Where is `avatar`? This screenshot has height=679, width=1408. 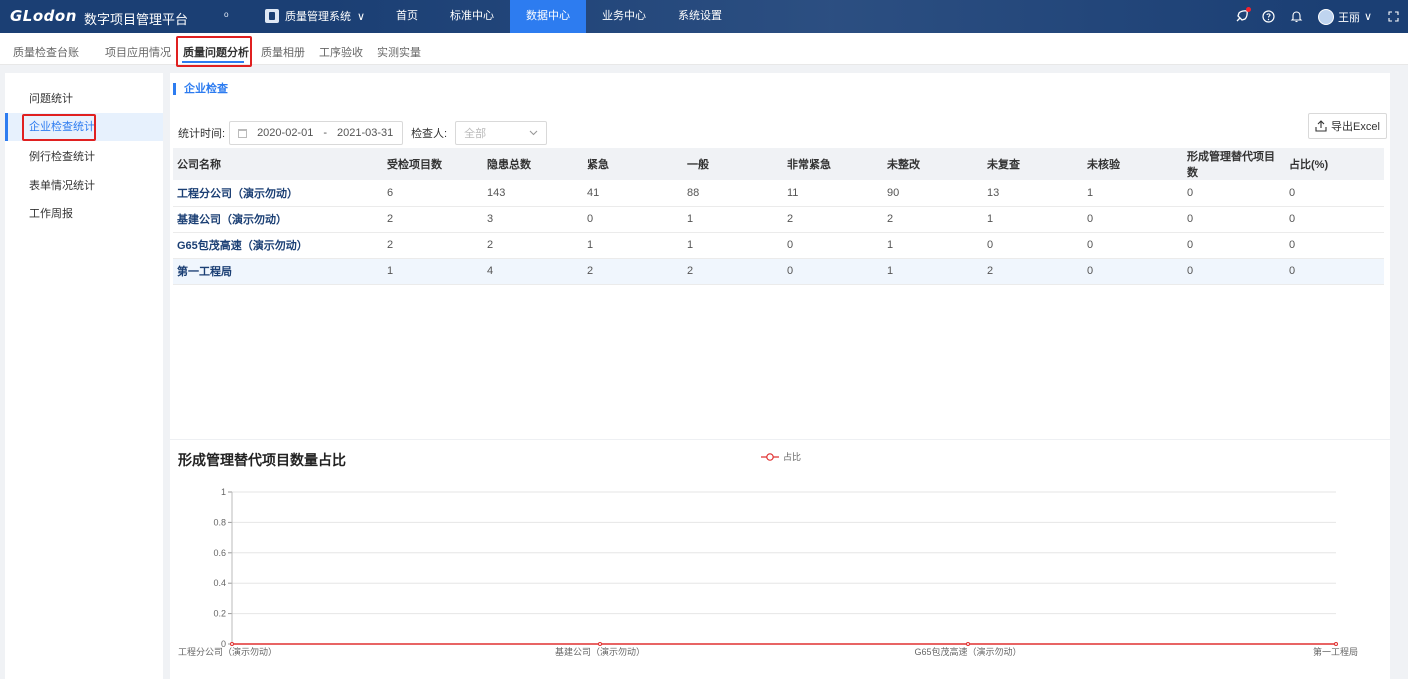 avatar is located at coordinates (1325, 16).